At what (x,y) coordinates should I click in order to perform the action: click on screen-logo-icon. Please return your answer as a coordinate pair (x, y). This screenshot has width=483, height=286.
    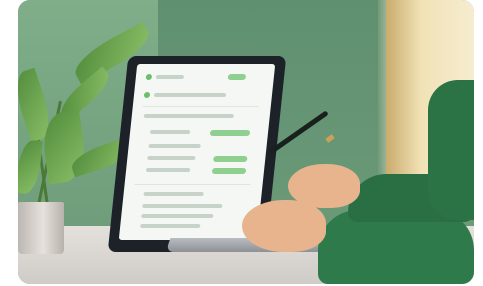
    Looking at the image, I should click on (149, 77).